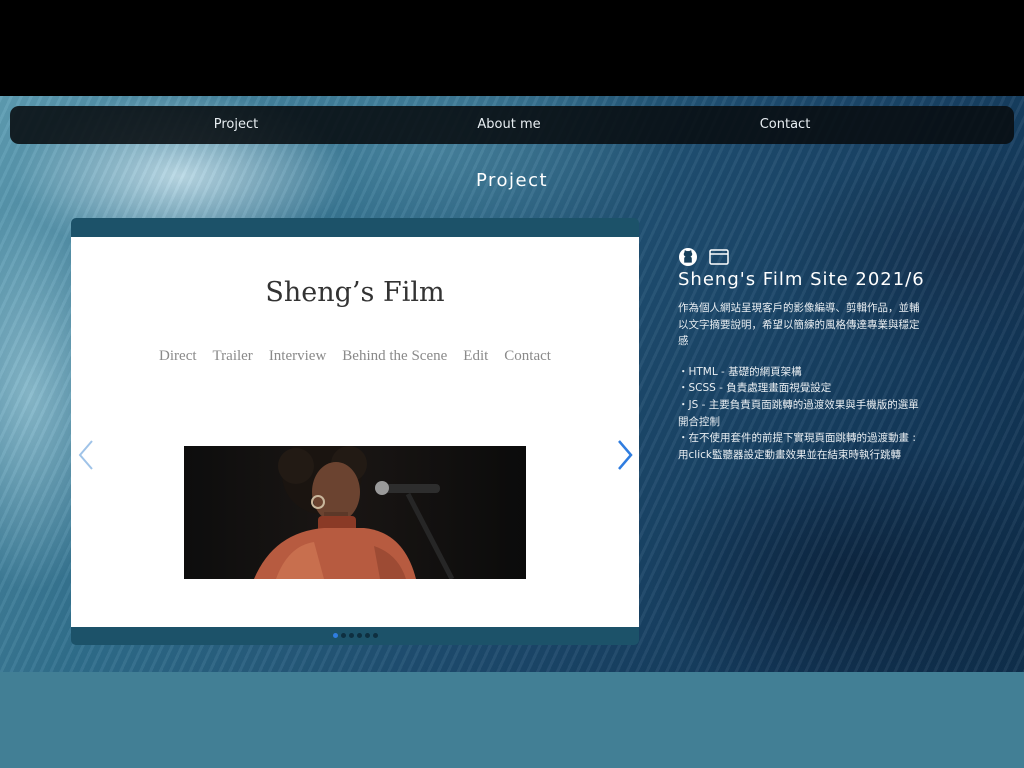 This screenshot has height=768, width=1024. I want to click on preview-site-title: Sheng’s Film, so click(355, 292).